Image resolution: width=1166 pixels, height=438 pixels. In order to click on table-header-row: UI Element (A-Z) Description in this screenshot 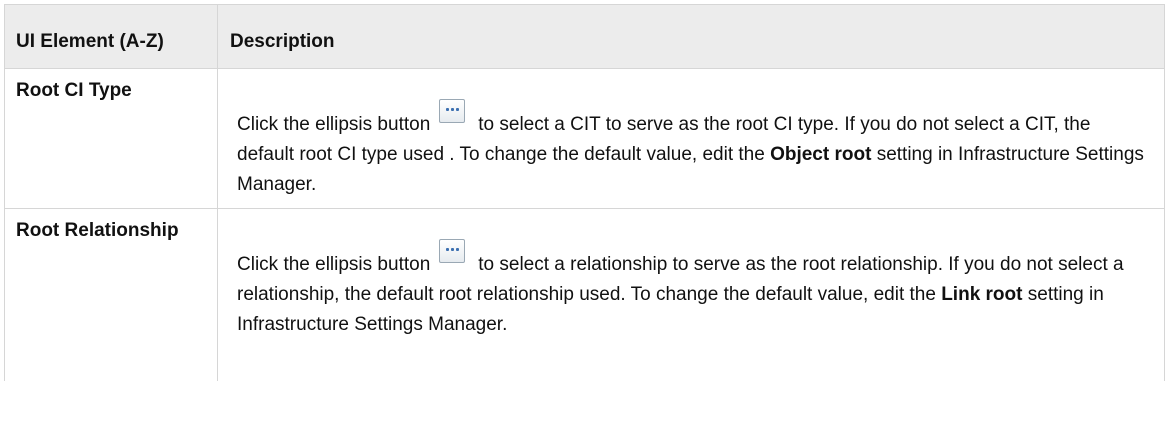, I will do `click(584, 36)`.